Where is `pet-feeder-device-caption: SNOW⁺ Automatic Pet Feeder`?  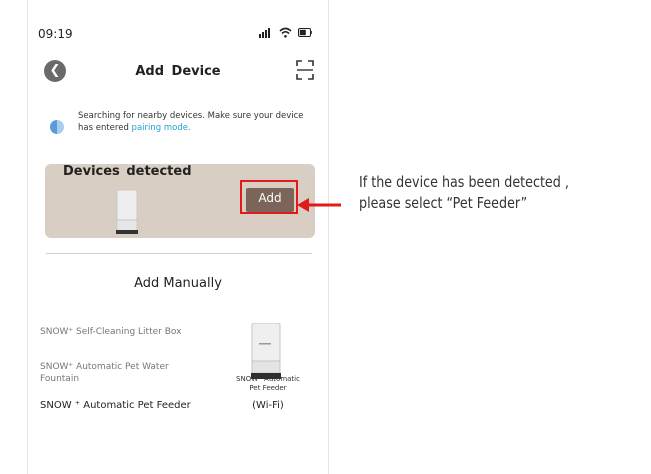
pet-feeder-device-caption: SNOW⁺ Automatic Pet Feeder is located at coordinates (268, 384).